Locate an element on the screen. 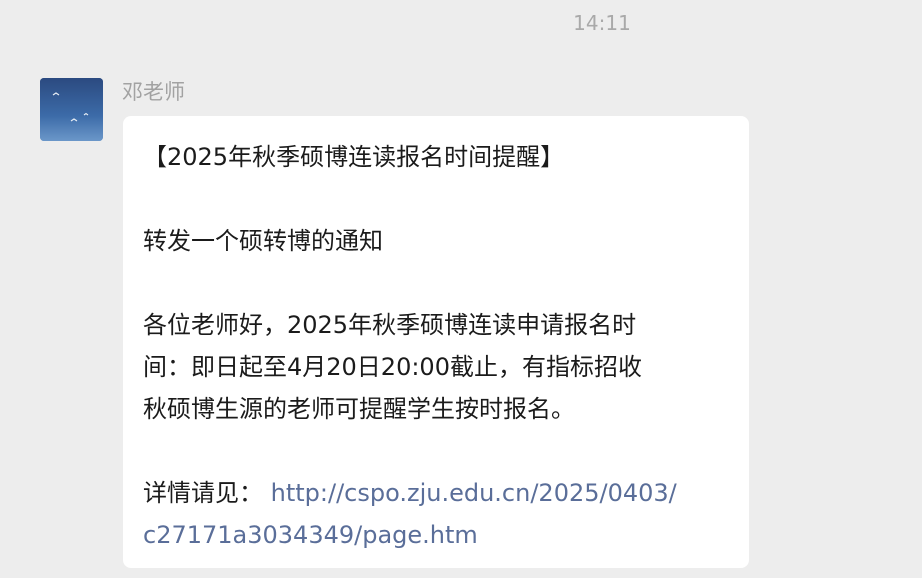  sender-avatar is located at coordinates (71, 109).